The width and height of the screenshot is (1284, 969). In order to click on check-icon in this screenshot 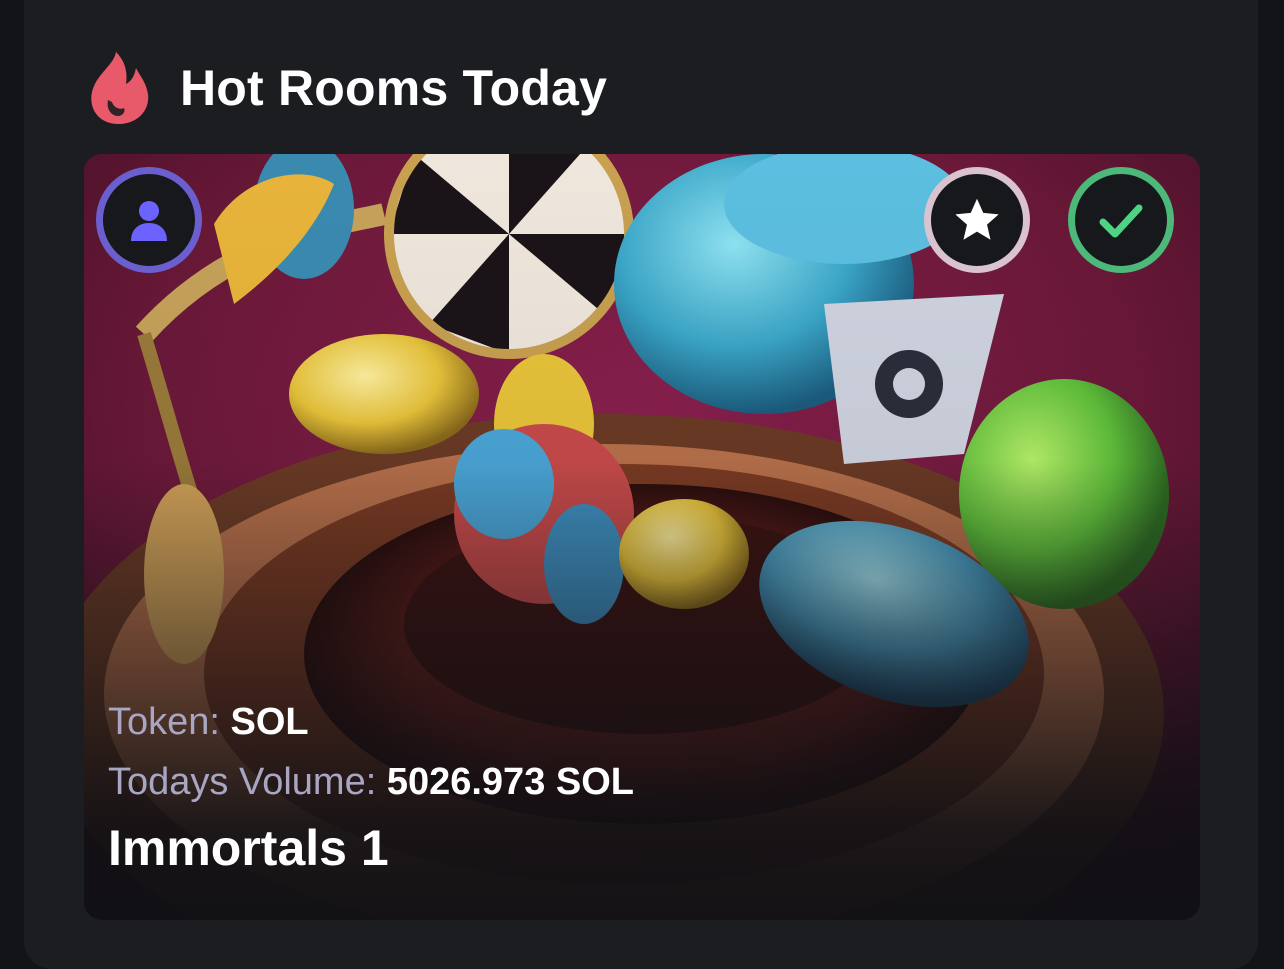, I will do `click(1121, 221)`.